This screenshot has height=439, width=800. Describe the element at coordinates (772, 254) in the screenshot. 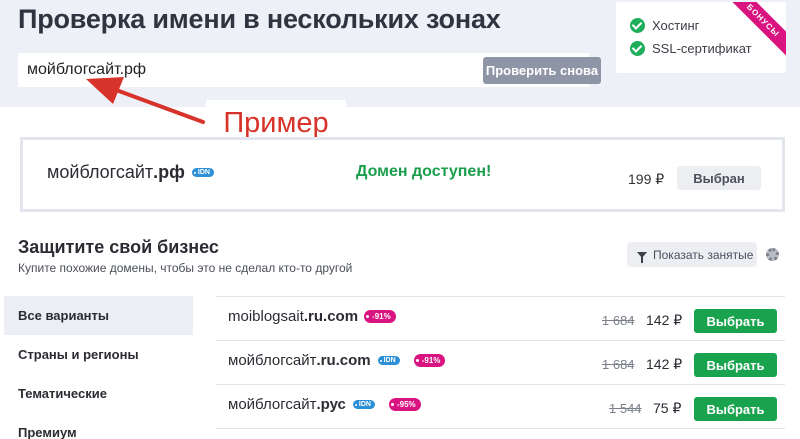

I see `gear-icon` at that location.